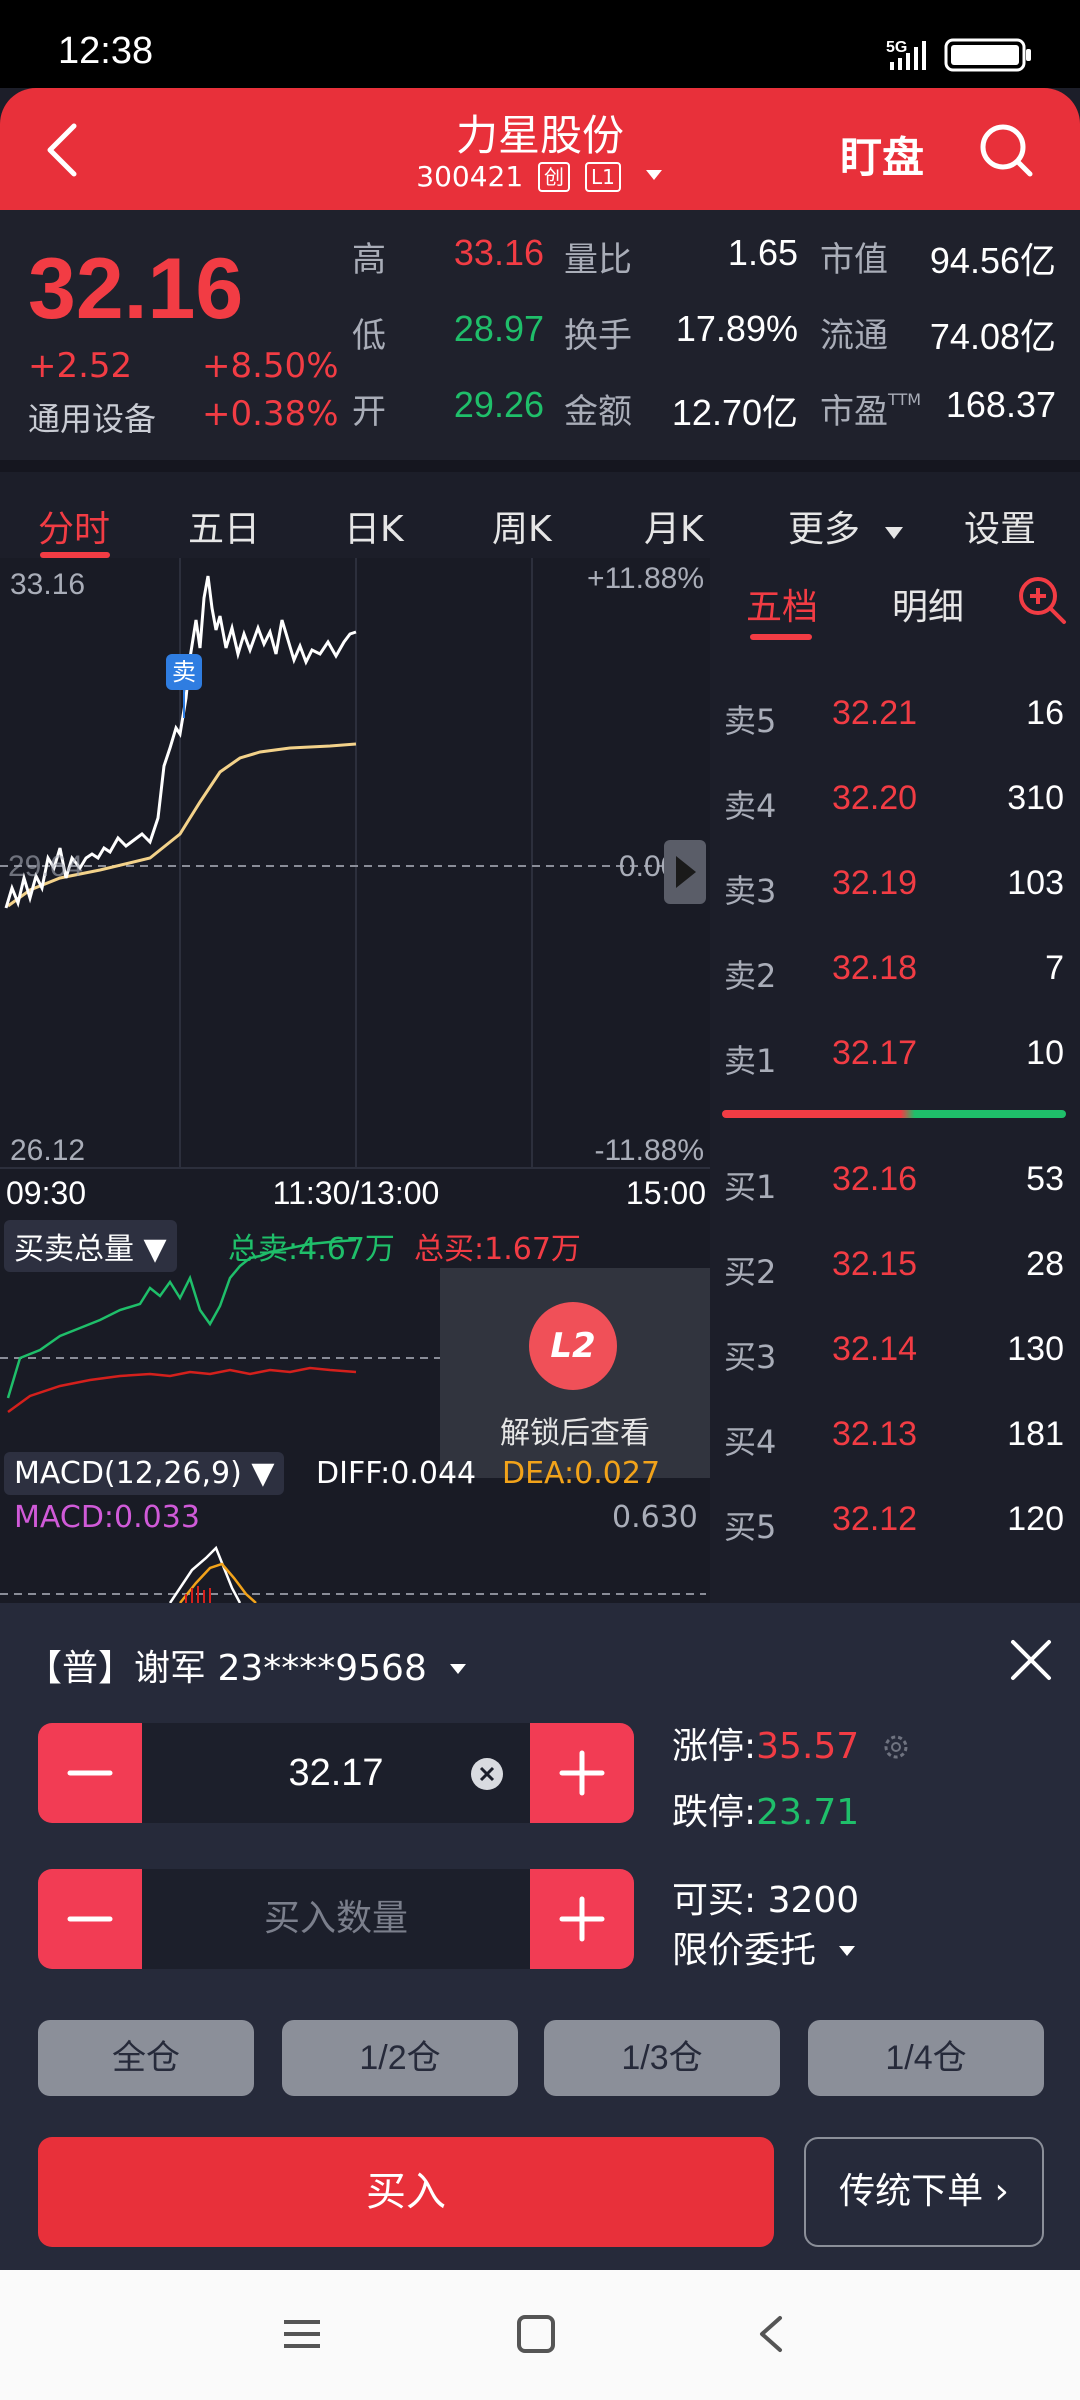  What do you see at coordinates (400, 2058) in the screenshot?
I see `position-half-button: 1/2仓` at bounding box center [400, 2058].